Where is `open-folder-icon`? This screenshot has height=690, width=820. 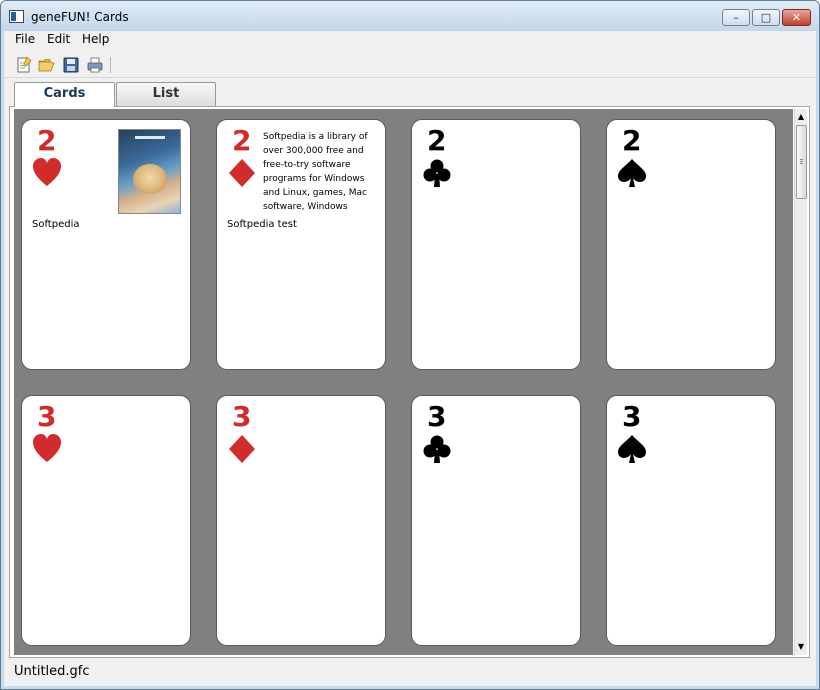
open-folder-icon is located at coordinates (47, 65).